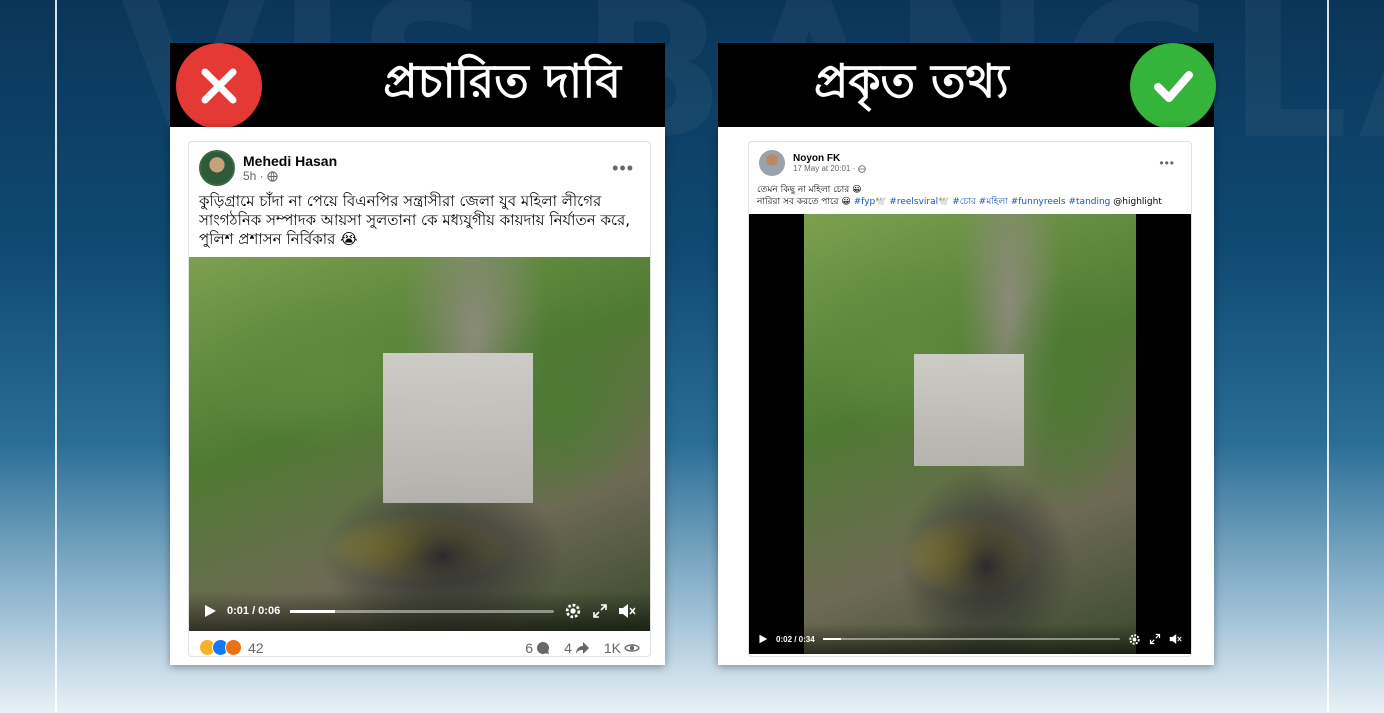  I want to click on video-time: 0:01 / 0:06, so click(254, 611).